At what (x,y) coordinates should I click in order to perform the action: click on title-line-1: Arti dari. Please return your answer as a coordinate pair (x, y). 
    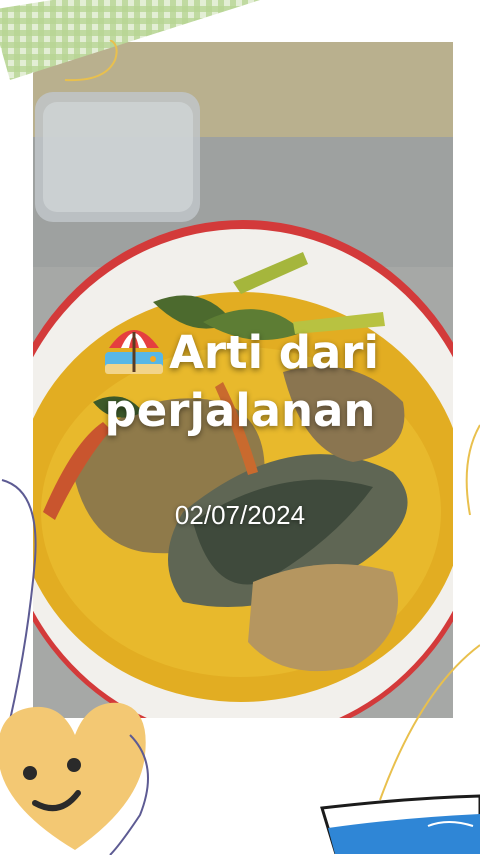
    Looking at the image, I should click on (240, 350).